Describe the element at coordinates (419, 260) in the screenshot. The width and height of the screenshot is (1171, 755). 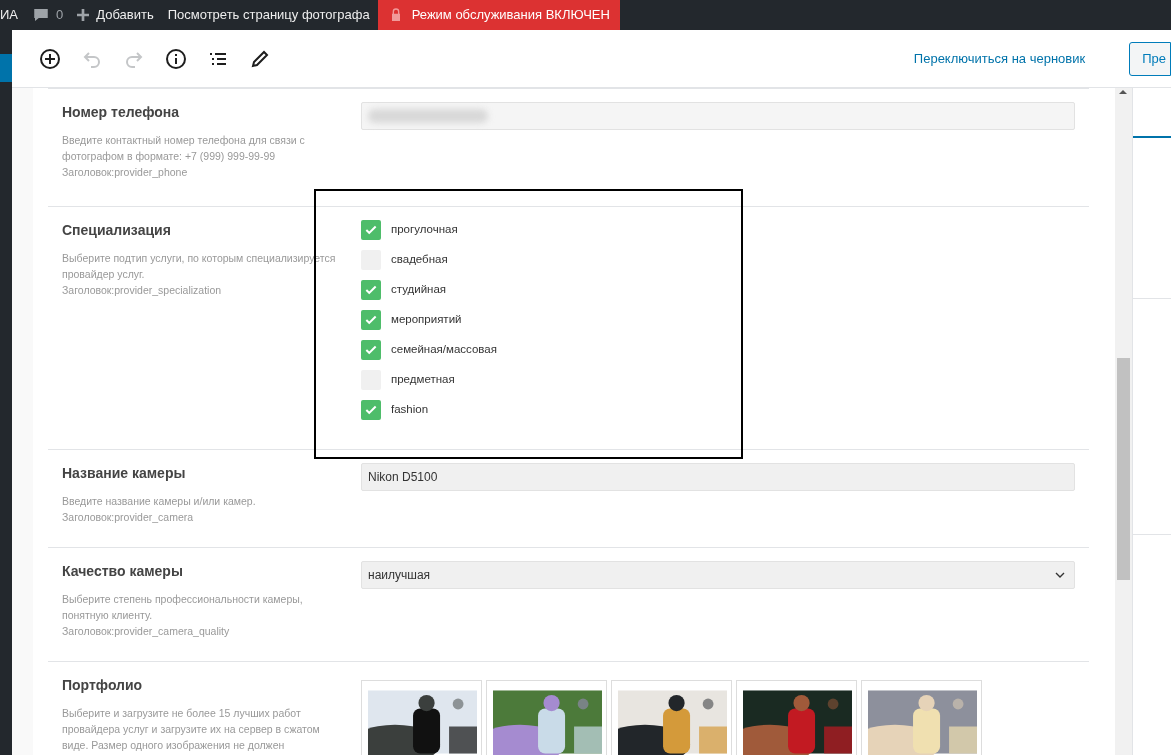
I see `checkbox-label: свадебная` at that location.